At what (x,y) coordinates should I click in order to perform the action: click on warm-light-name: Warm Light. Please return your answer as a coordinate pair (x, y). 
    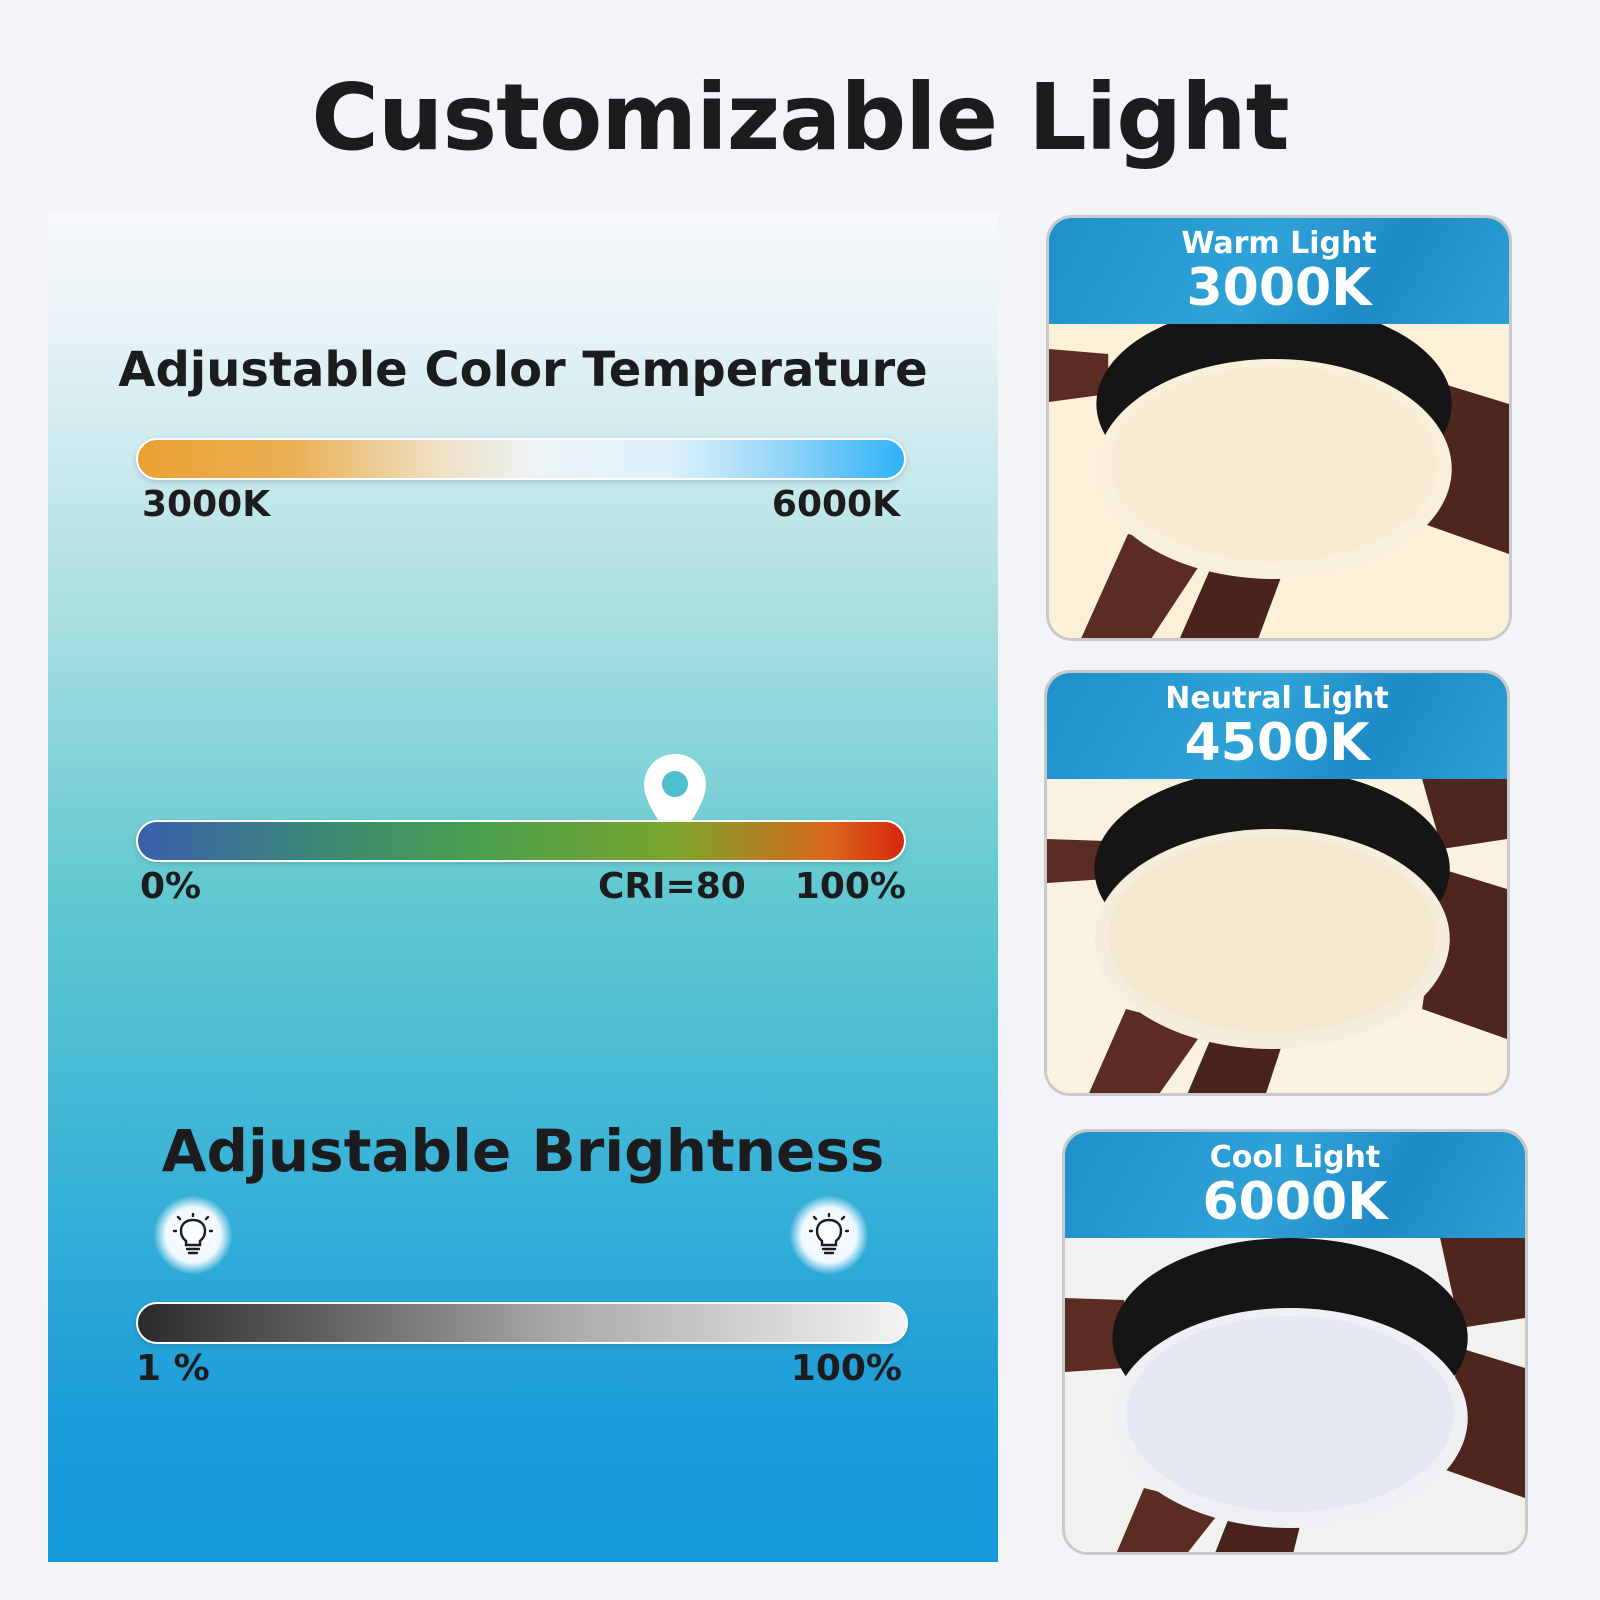
    Looking at the image, I should click on (1279, 243).